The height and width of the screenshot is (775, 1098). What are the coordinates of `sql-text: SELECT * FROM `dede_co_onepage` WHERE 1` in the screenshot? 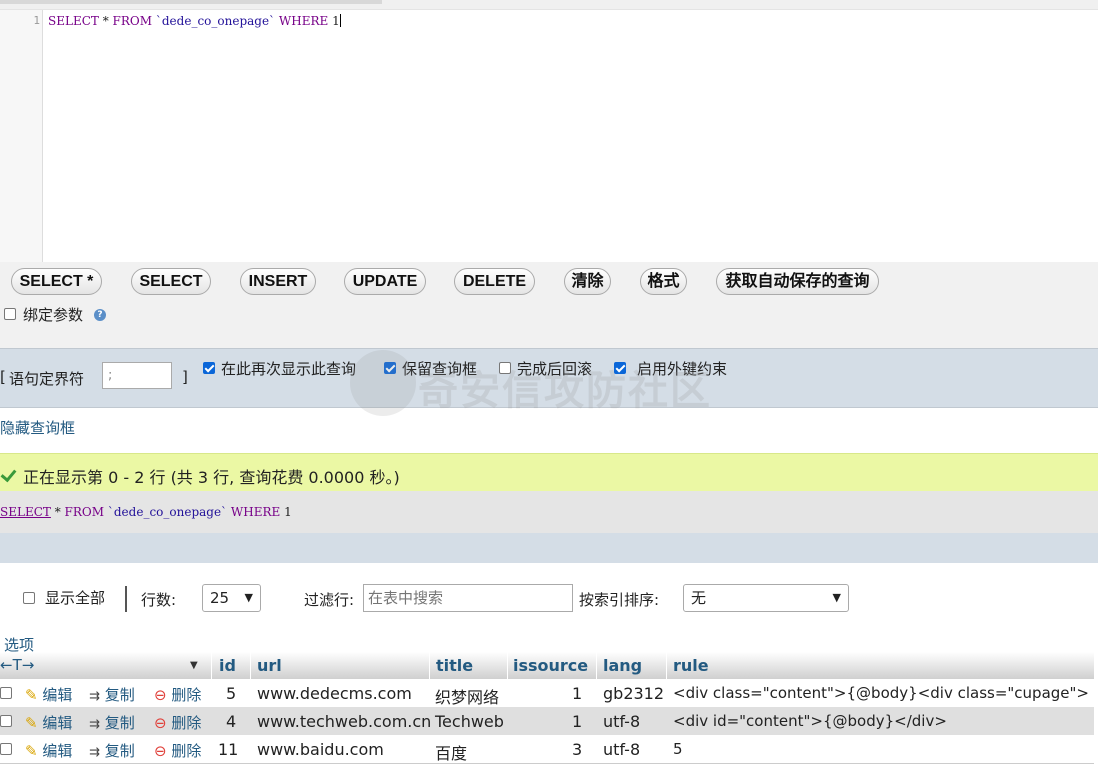 It's located at (194, 21).